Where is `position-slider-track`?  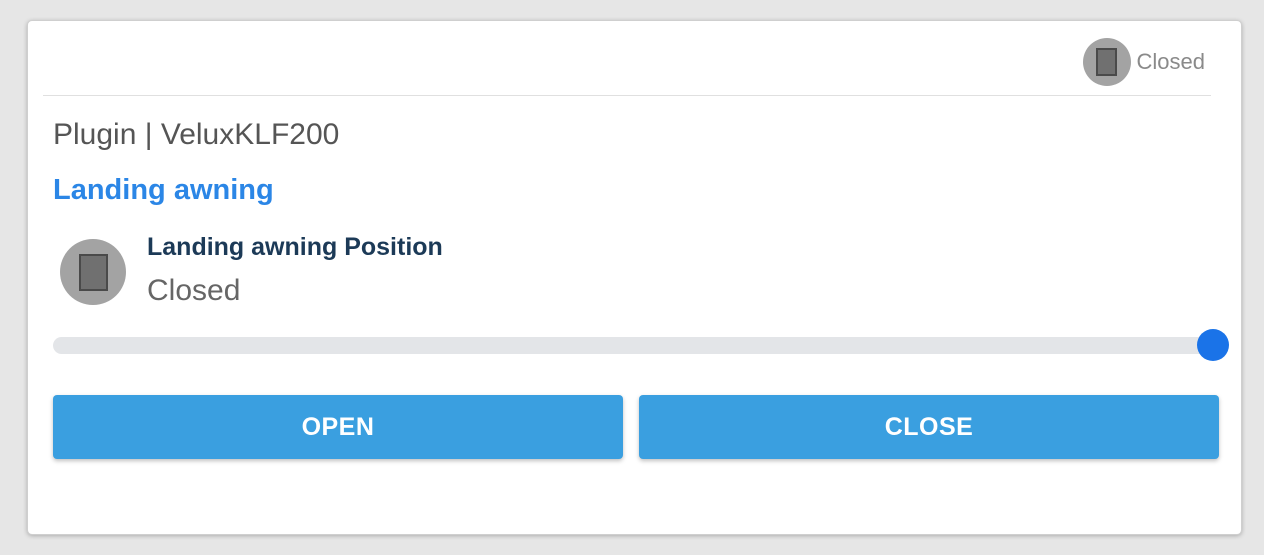 position-slider-track is located at coordinates (633, 345).